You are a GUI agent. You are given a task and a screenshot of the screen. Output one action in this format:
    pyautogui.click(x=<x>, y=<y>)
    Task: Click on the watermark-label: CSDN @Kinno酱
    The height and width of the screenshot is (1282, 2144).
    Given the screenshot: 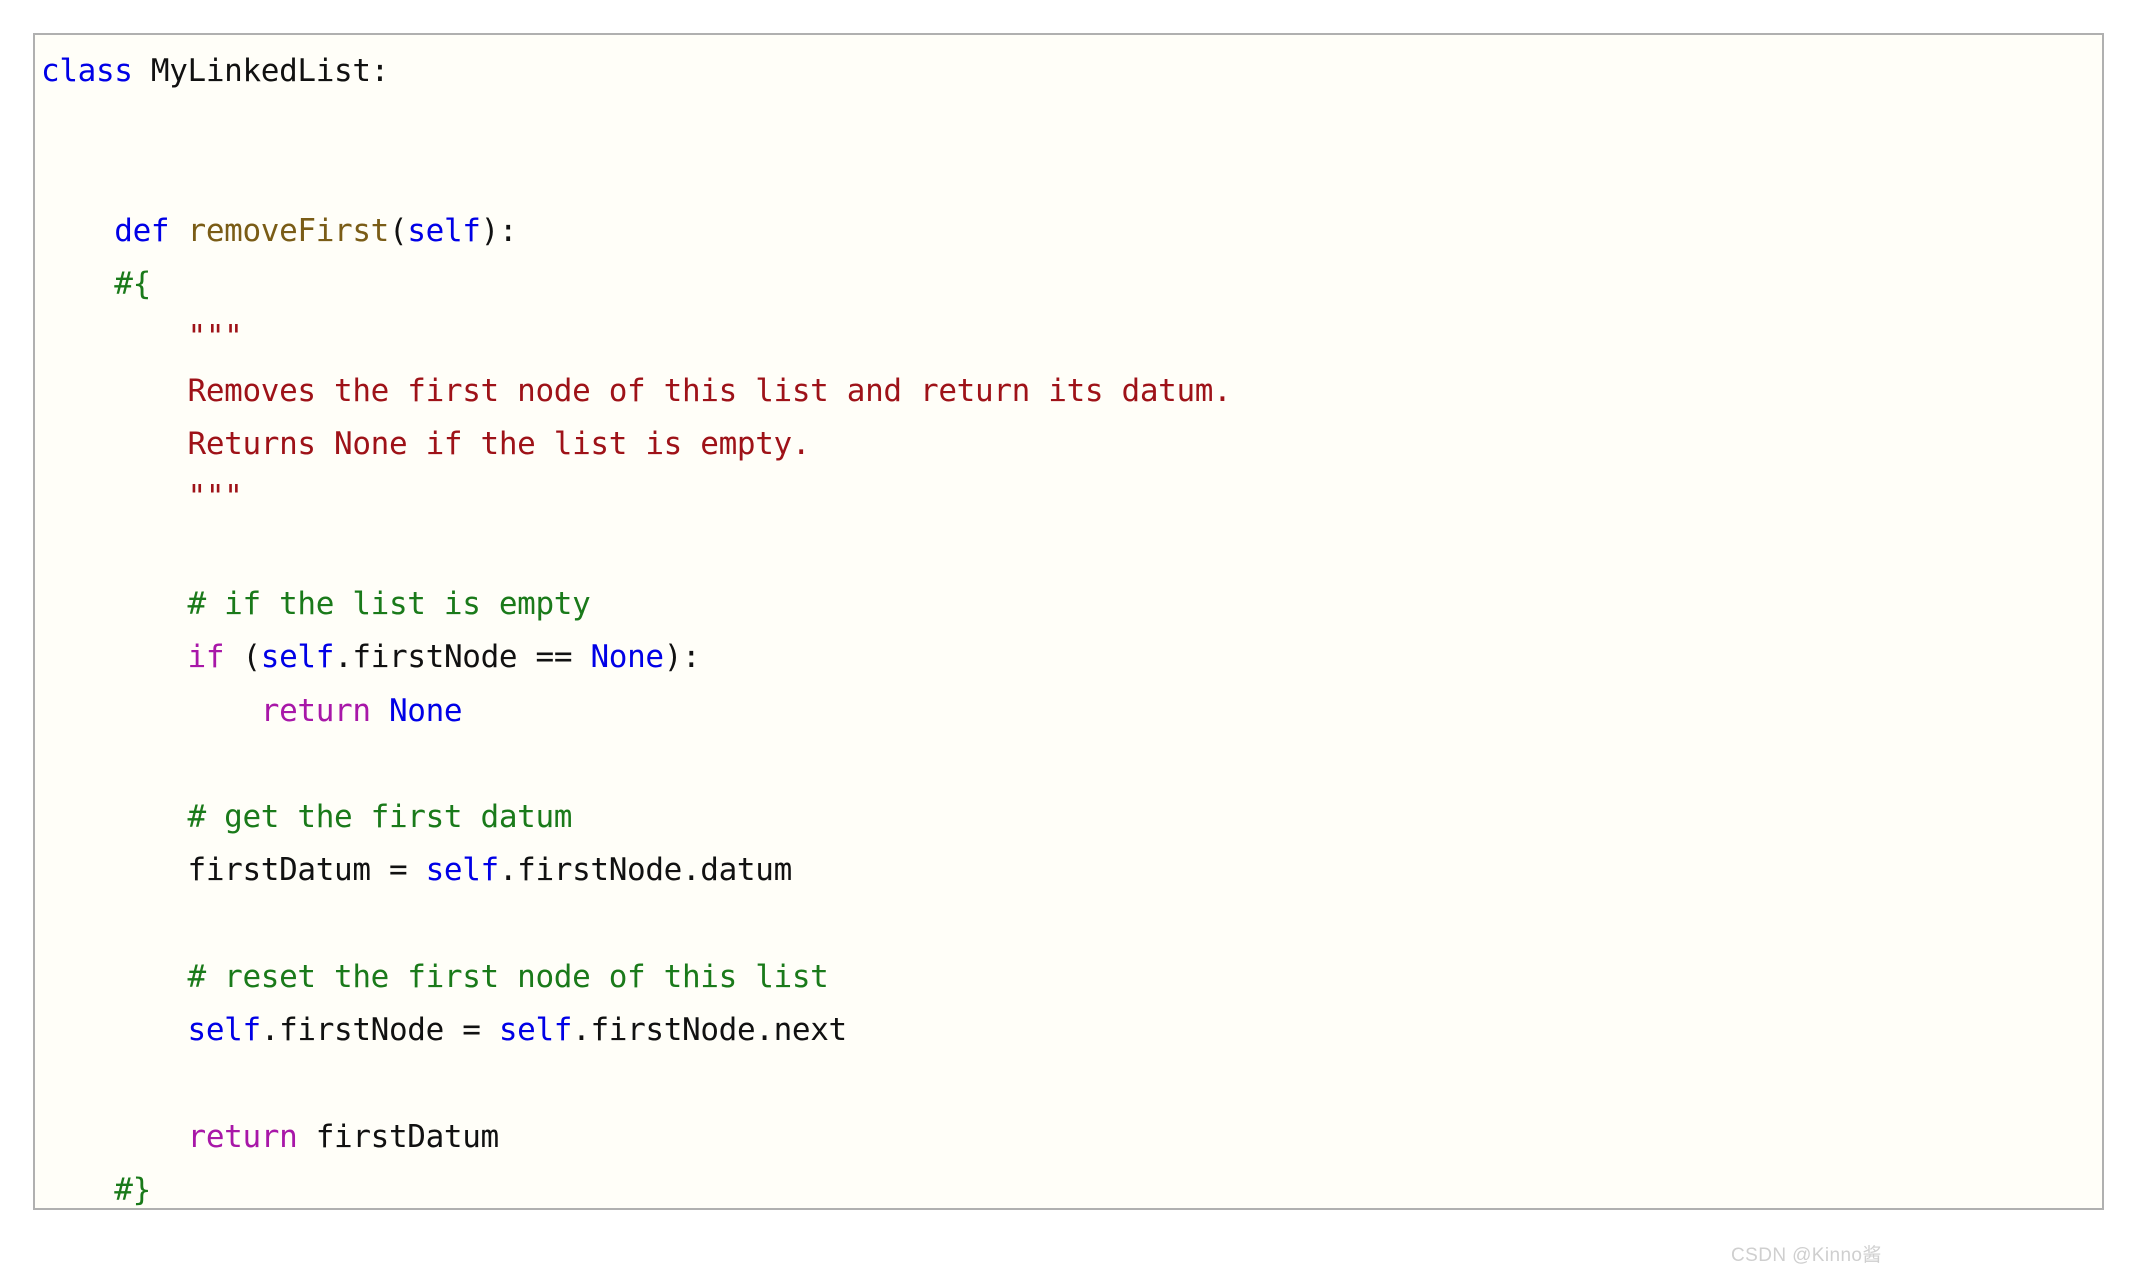 What is the action you would take?
    pyautogui.click(x=1806, y=1255)
    